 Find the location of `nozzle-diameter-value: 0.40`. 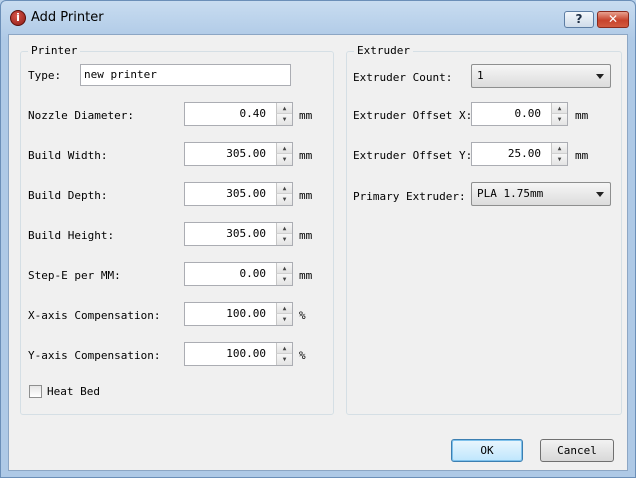

nozzle-diameter-value: 0.40 is located at coordinates (253, 113).